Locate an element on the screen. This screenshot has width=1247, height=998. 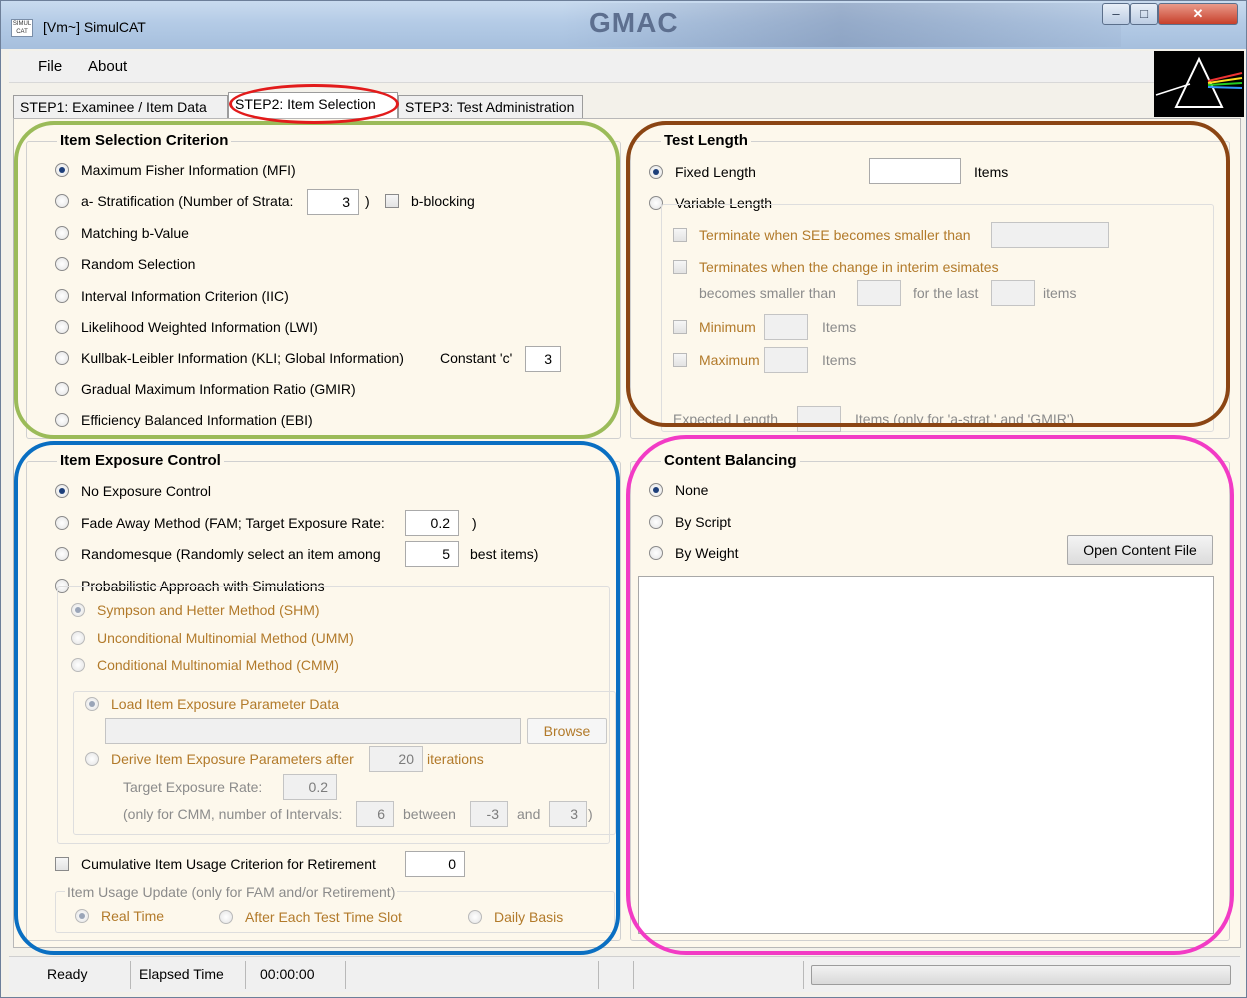
radio-umm: Unconditional Multinomial Method (UMM) is located at coordinates (212, 638).